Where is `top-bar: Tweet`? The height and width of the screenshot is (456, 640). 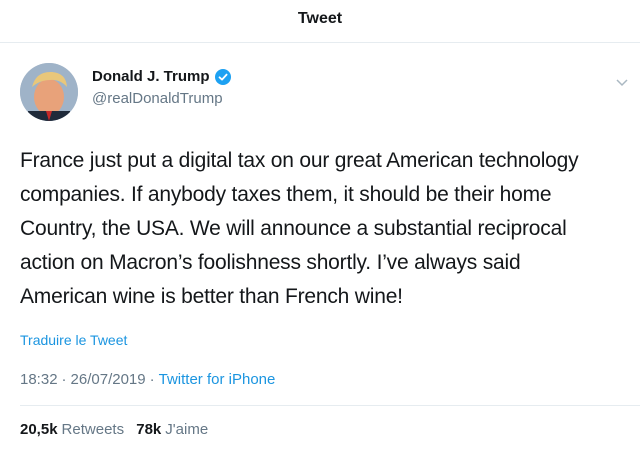
top-bar: Tweet is located at coordinates (320, 21).